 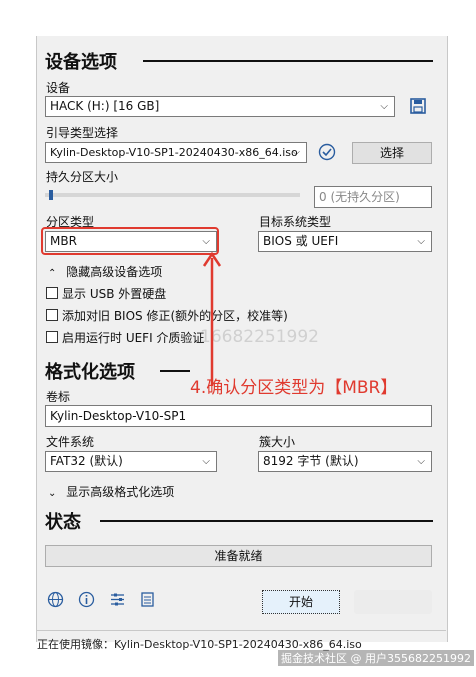 What do you see at coordinates (52, 273) in the screenshot?
I see `chevron-up-icon: ⌃` at bounding box center [52, 273].